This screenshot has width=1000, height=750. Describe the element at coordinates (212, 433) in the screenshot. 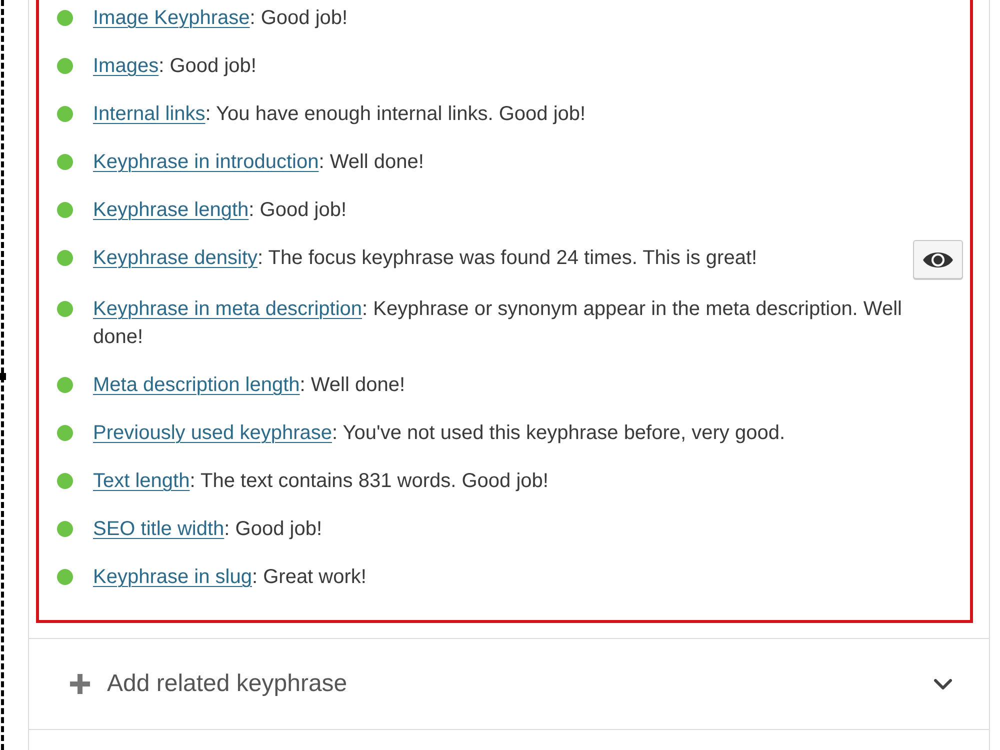

I see `assessment-link: Previously used keyphrase` at that location.